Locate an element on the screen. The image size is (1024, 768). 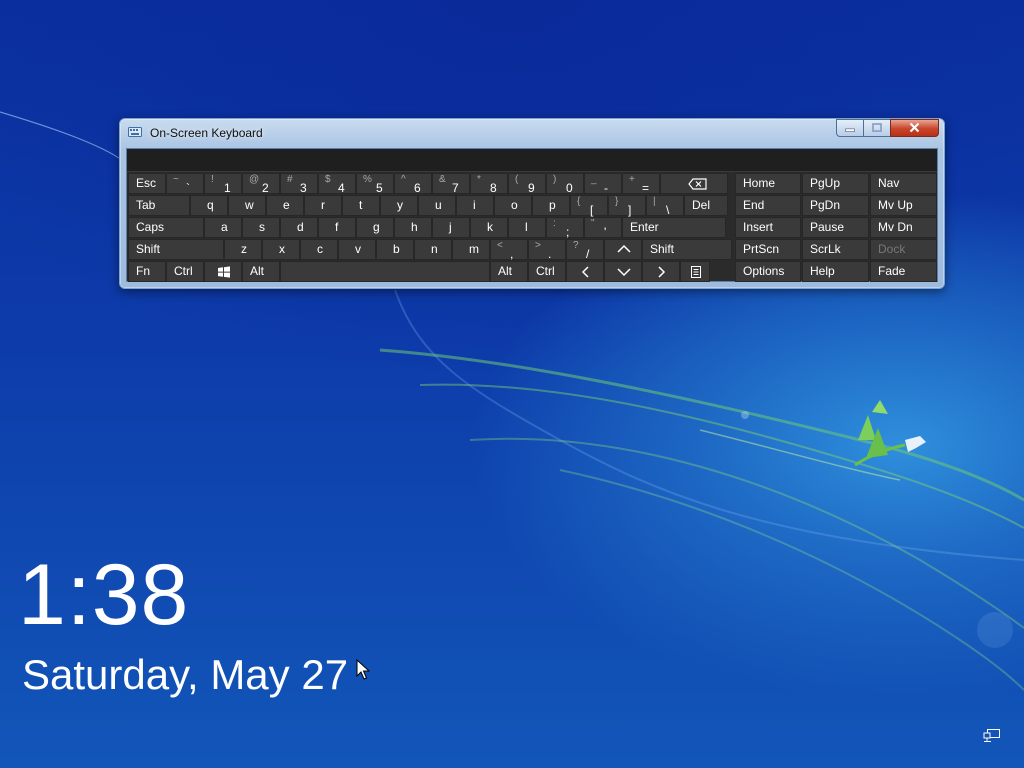
key-fn: Fn is located at coordinates (147, 271).